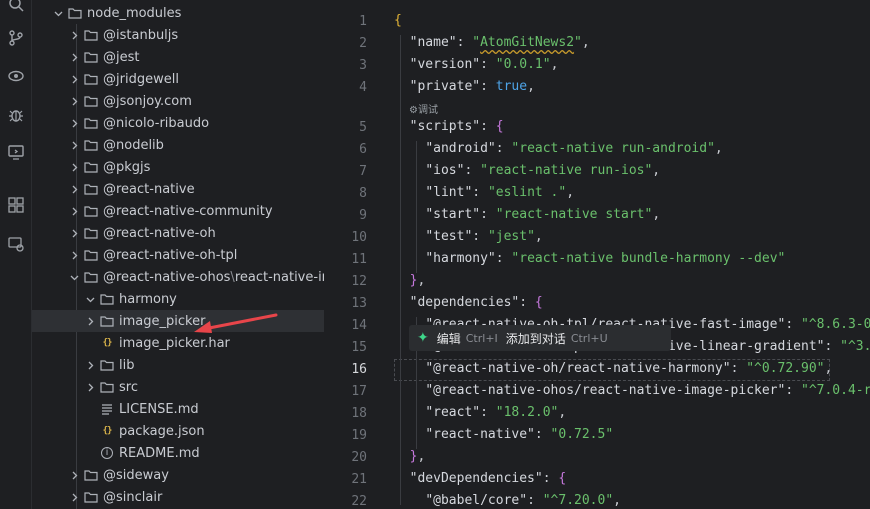  What do you see at coordinates (363, 43) in the screenshot?
I see `line-number: 2` at bounding box center [363, 43].